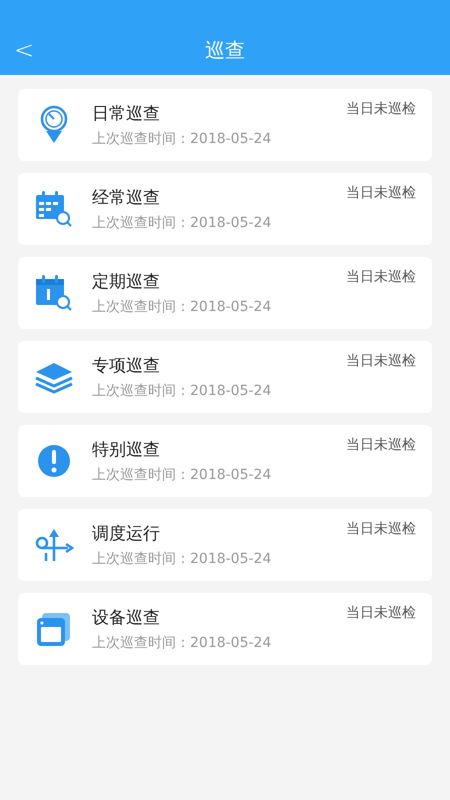  What do you see at coordinates (225, 293) in the screenshot?
I see `inspection-card: 定期巡查 上次巡查时间：2018-05-24 当日未巡检` at bounding box center [225, 293].